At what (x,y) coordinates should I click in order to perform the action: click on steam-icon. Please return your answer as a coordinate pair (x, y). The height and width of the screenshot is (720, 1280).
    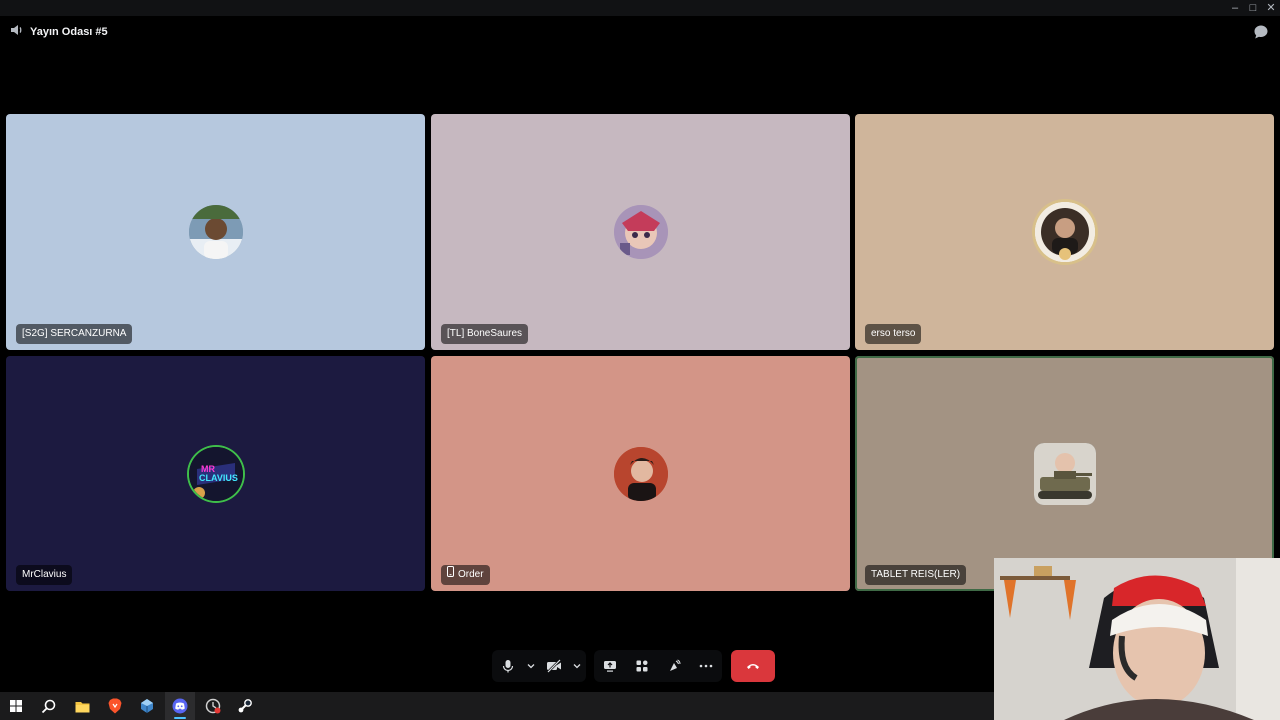
    Looking at the image, I should click on (245, 706).